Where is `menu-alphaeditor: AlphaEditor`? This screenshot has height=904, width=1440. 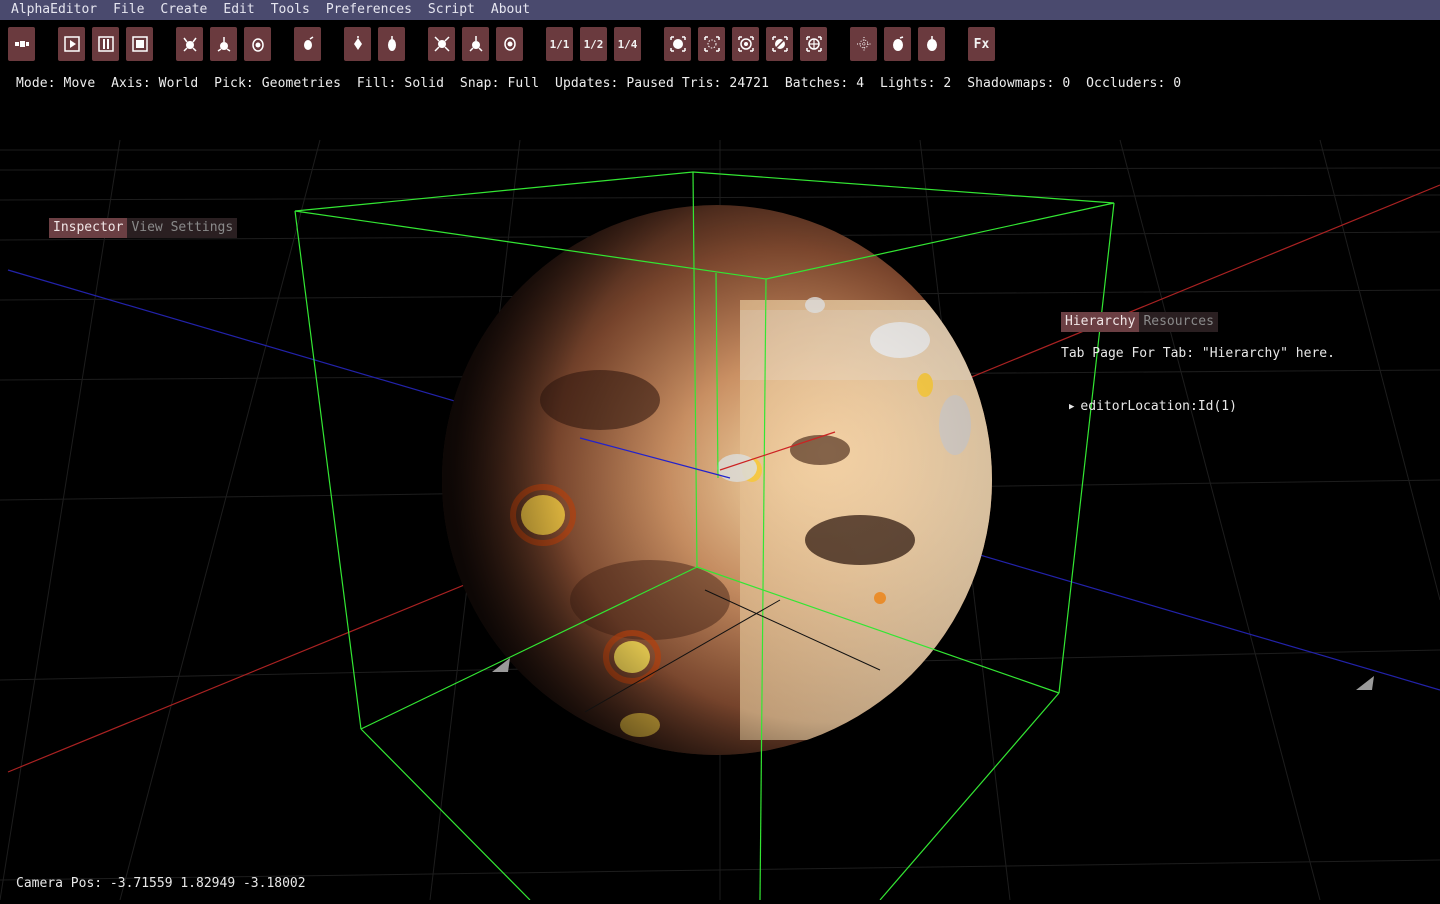 menu-alphaeditor: AlphaEditor is located at coordinates (52, 10).